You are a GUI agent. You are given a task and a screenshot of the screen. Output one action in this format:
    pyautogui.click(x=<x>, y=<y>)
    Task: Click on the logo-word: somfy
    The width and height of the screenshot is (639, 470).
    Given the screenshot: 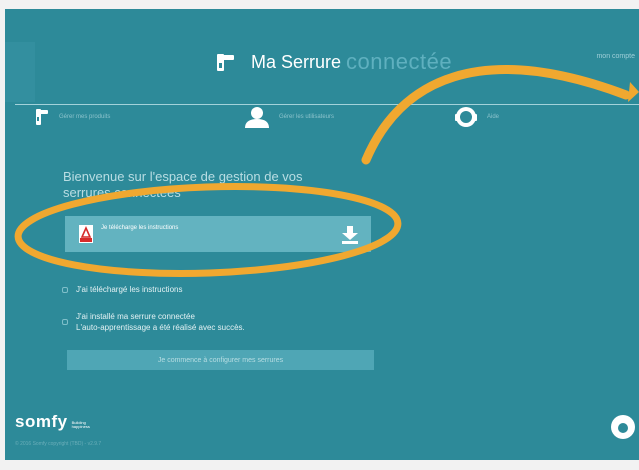 What is the action you would take?
    pyautogui.click(x=41, y=421)
    